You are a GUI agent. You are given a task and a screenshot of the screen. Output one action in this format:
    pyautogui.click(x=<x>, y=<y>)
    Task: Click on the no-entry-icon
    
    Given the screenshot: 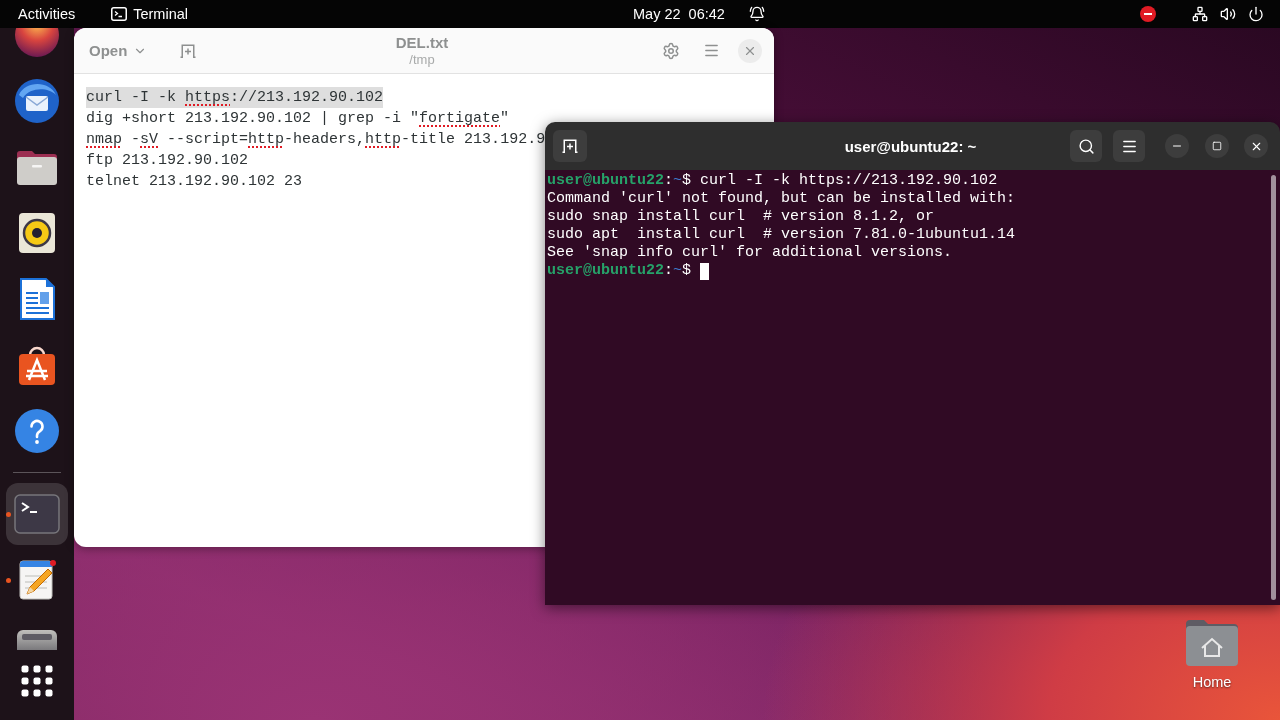 What is the action you would take?
    pyautogui.click(x=1148, y=14)
    